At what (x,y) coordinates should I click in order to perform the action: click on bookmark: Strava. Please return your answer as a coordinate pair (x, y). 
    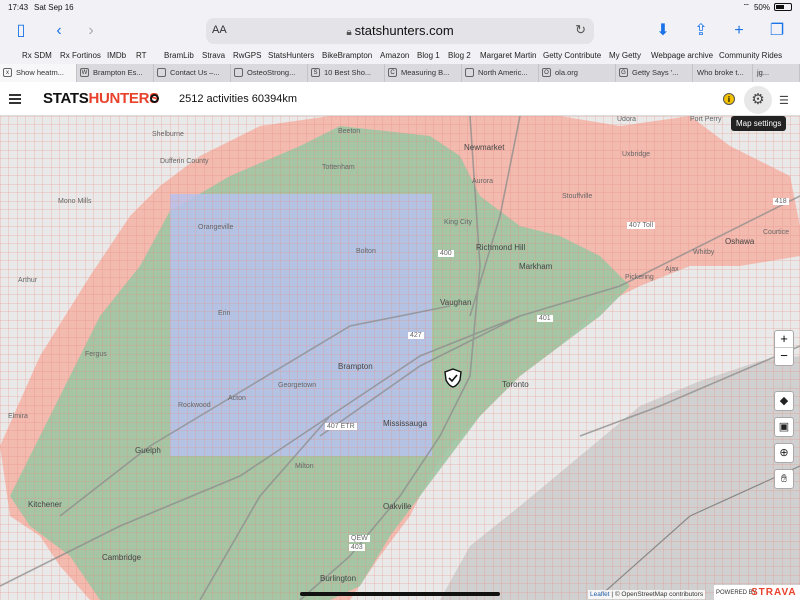
    Looking at the image, I should click on (213, 55).